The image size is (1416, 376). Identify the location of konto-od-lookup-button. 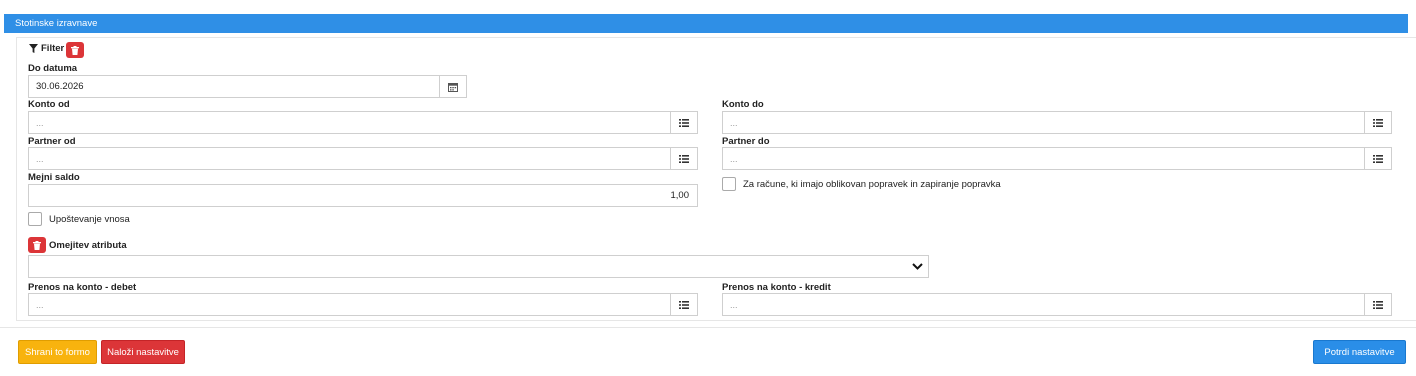
(683, 122).